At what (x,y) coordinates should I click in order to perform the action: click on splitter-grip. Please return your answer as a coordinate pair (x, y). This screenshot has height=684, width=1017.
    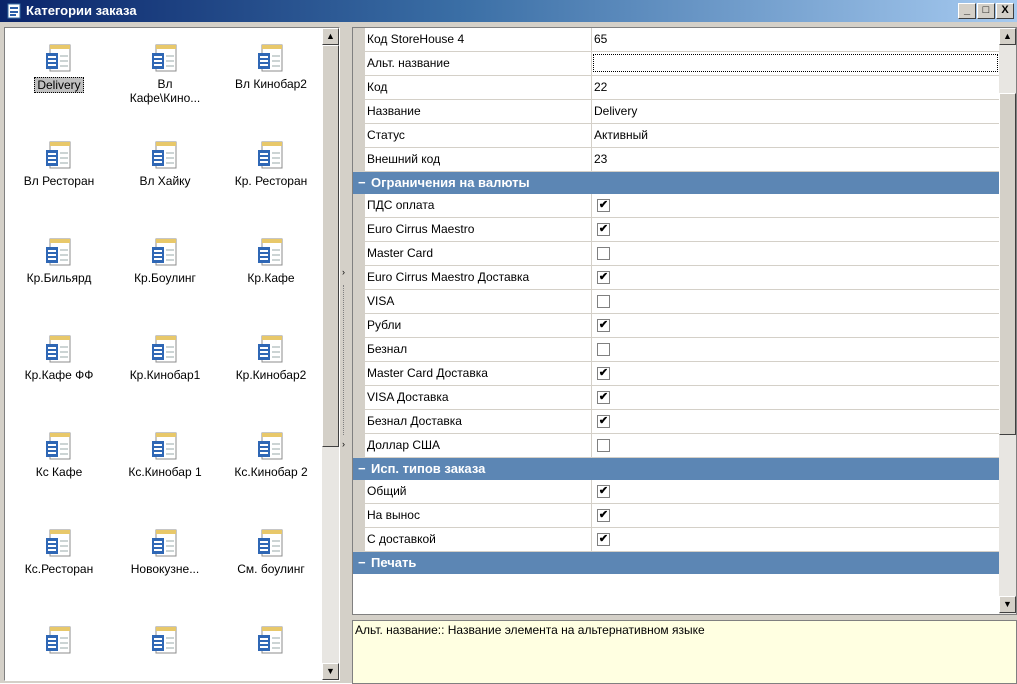
    Looking at the image, I should click on (345, 360).